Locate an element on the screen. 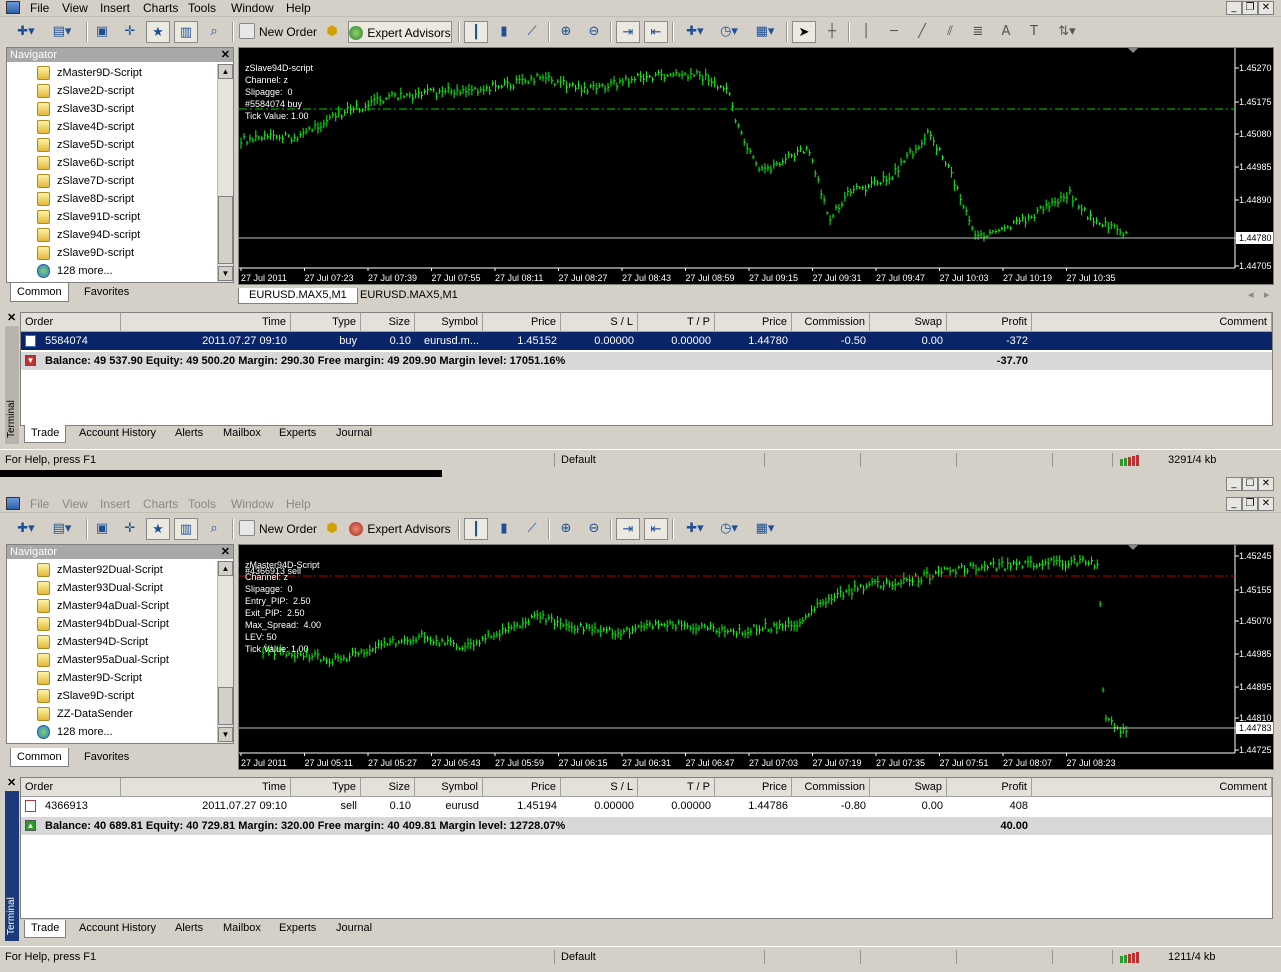  auto-scroll-icon: ⇥ is located at coordinates (628, 529).